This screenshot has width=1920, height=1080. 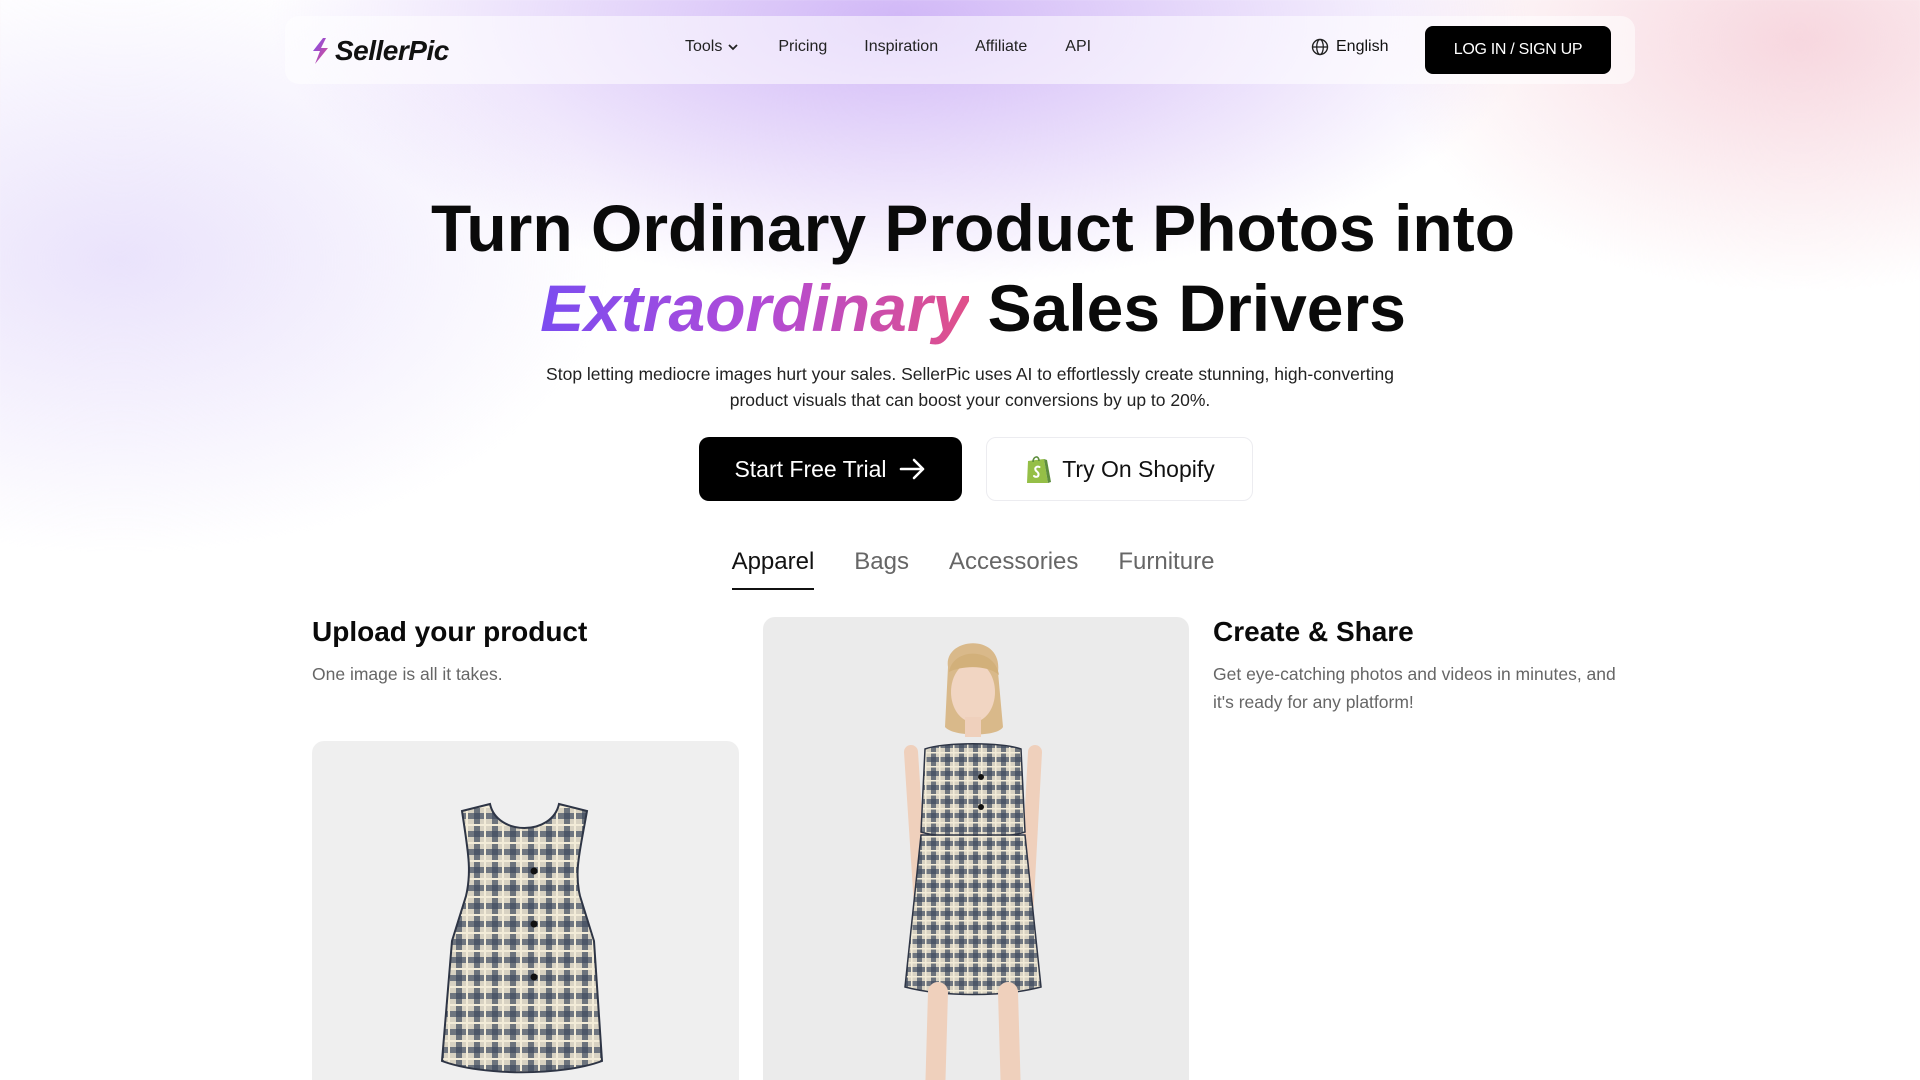 What do you see at coordinates (1001, 47) in the screenshot?
I see `nav-affiliate: Affiliate` at bounding box center [1001, 47].